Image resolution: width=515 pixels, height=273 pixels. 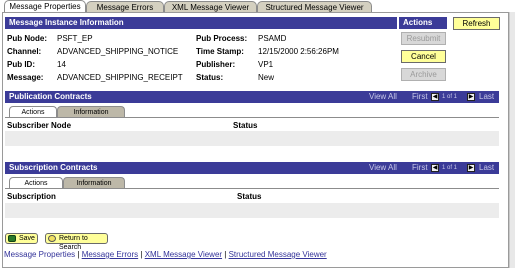 I want to click on time-stamp-value: 12/15/2000 2:56:26PM, so click(x=298, y=51).